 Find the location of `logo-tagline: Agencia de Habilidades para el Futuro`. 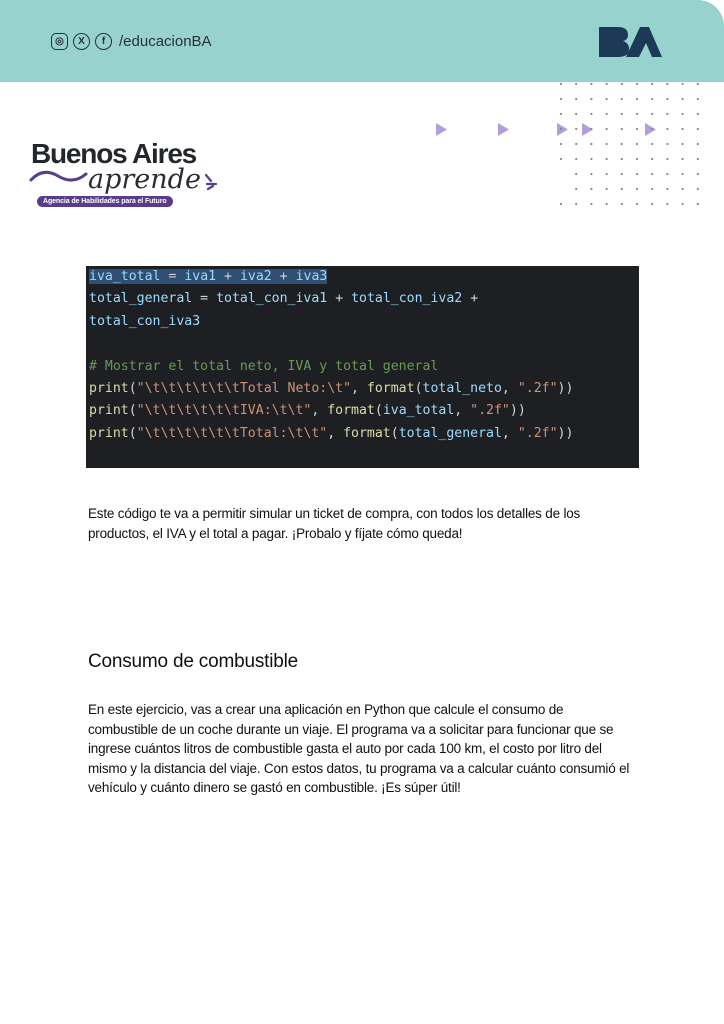

logo-tagline: Agencia de Habilidades para el Futuro is located at coordinates (105, 201).